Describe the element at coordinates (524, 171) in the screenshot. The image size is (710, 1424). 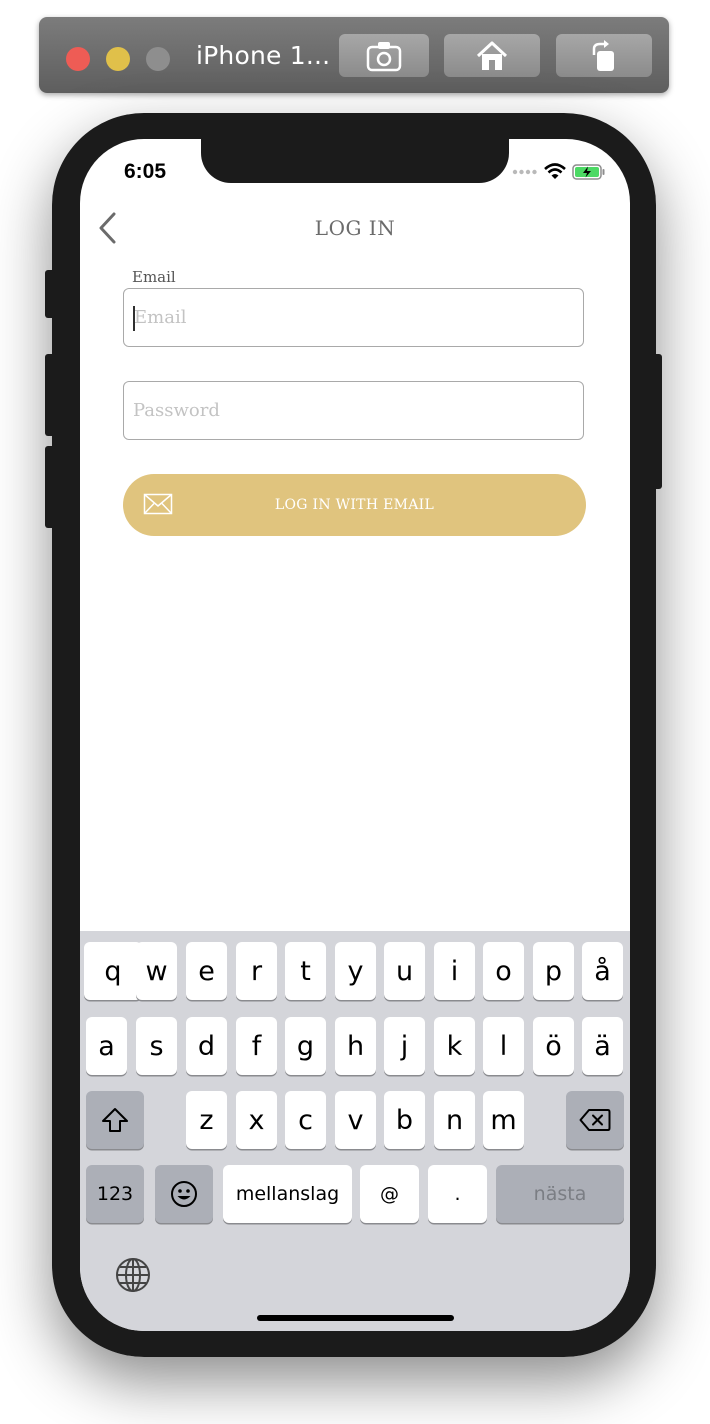
I see `signal-dots-icon` at that location.